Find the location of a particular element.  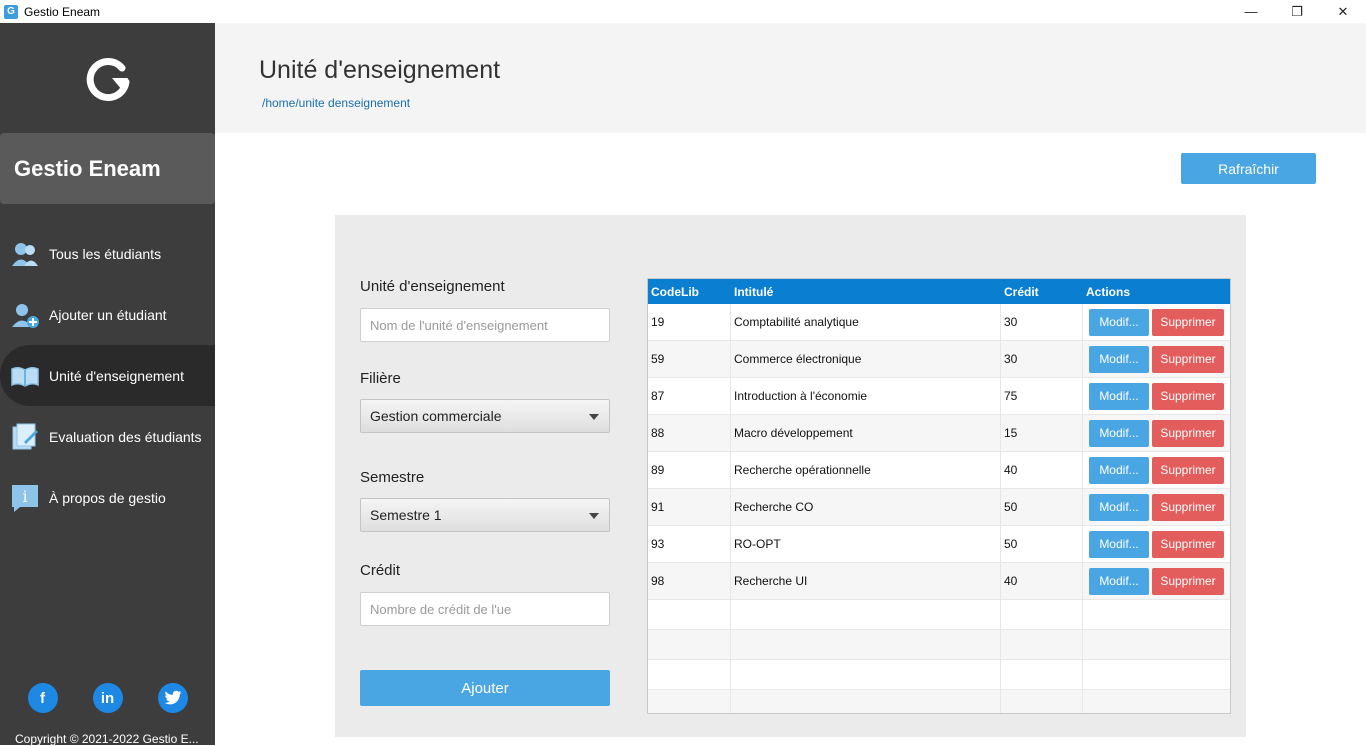

linkedin-icon: in is located at coordinates (107, 698).